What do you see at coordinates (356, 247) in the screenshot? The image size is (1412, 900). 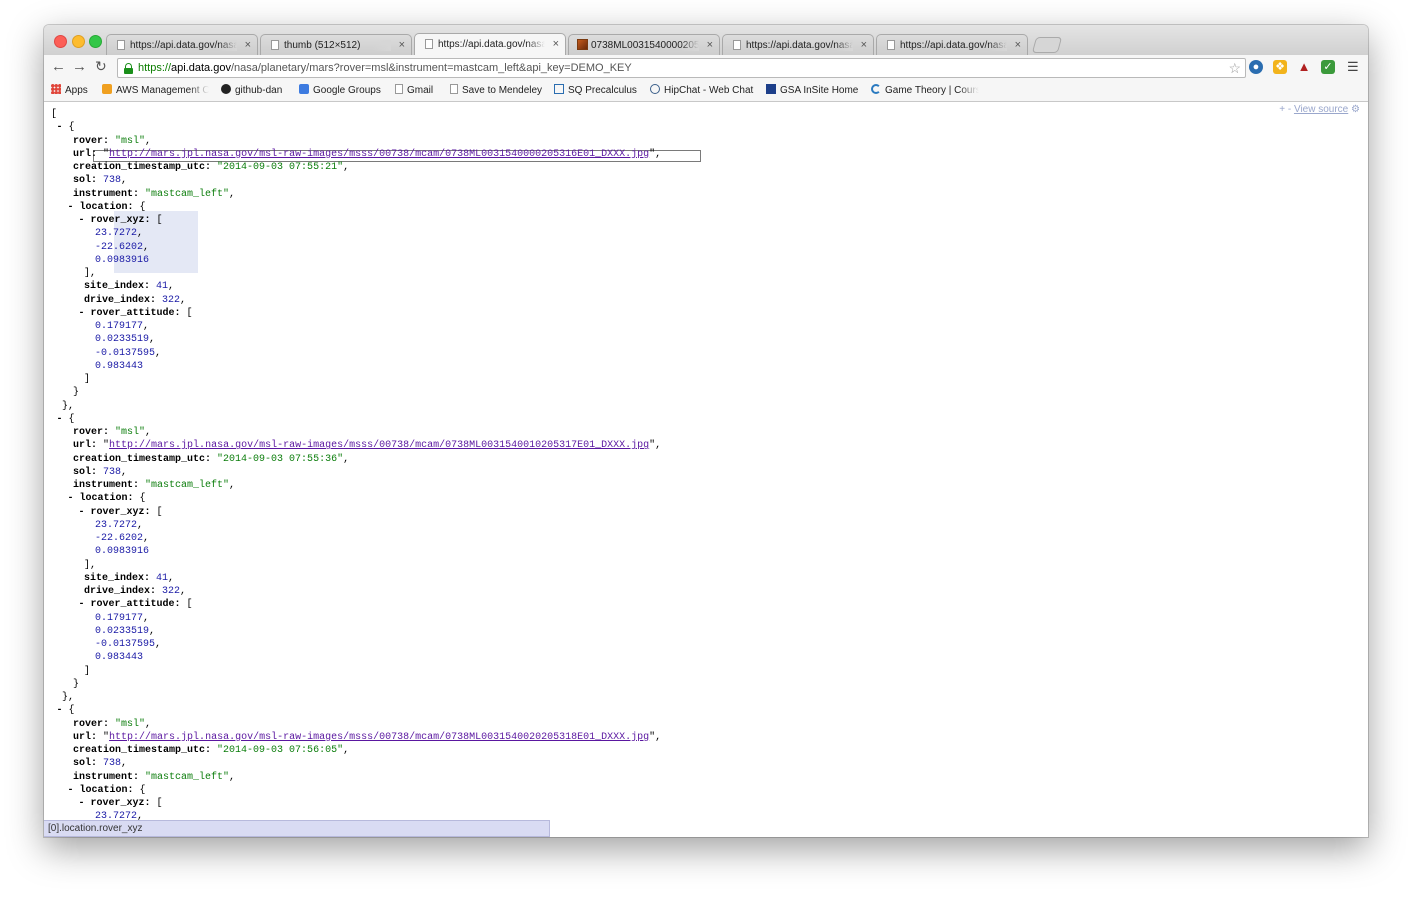 I see `json-line: -22.6202,` at bounding box center [356, 247].